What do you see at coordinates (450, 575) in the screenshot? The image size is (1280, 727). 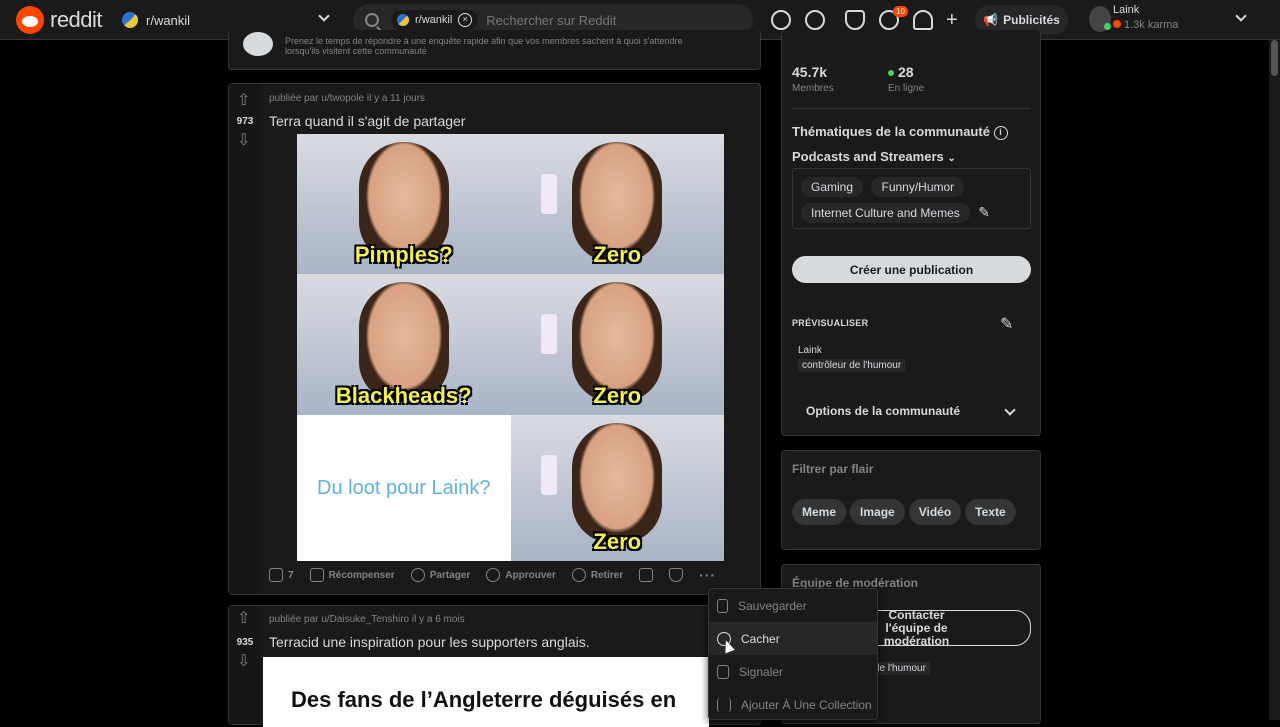 I see `share-label: Partager` at bounding box center [450, 575].